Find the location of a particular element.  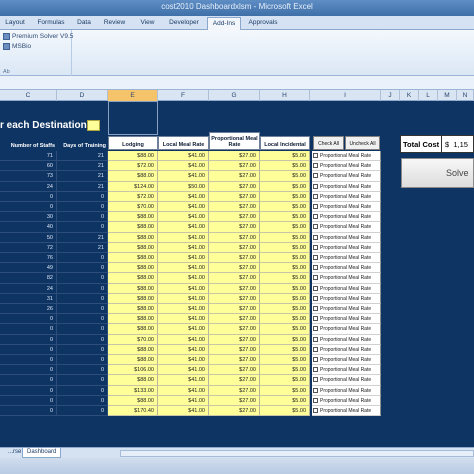

cell-staffs: 24 is located at coordinates (28, 186).